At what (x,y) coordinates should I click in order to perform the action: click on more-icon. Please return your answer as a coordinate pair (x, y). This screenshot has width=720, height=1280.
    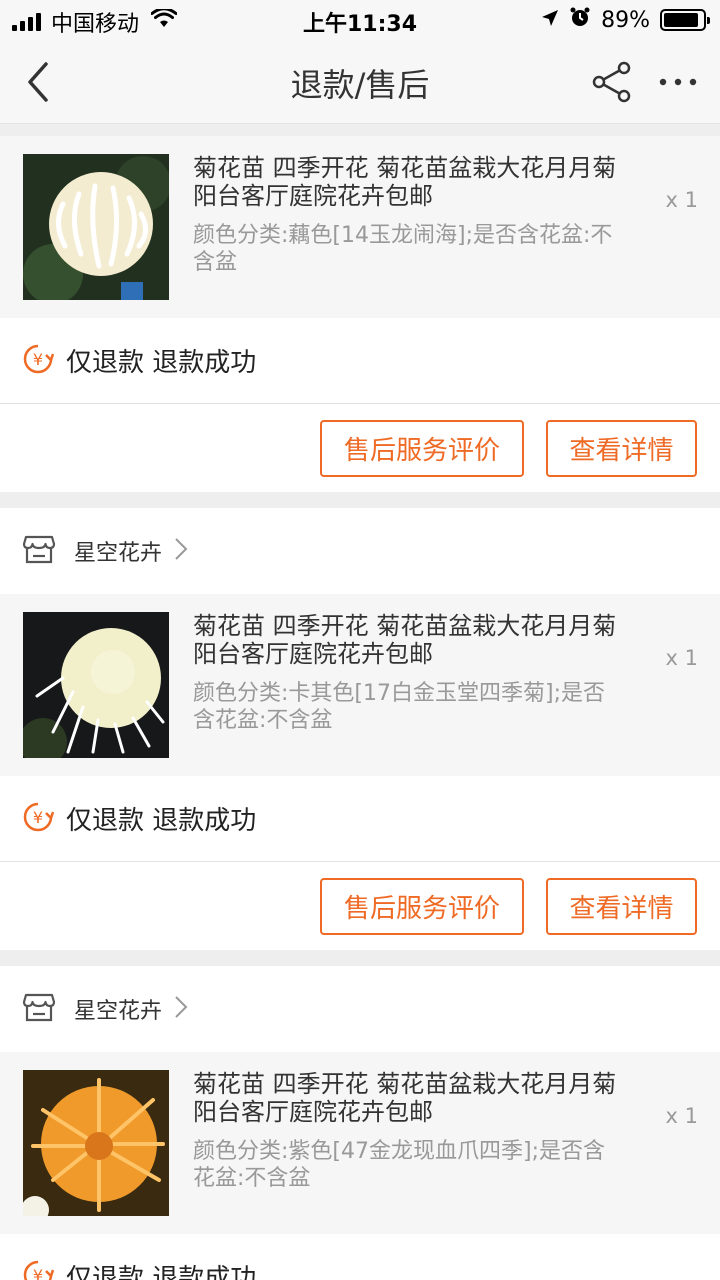
    Looking at the image, I should click on (678, 82).